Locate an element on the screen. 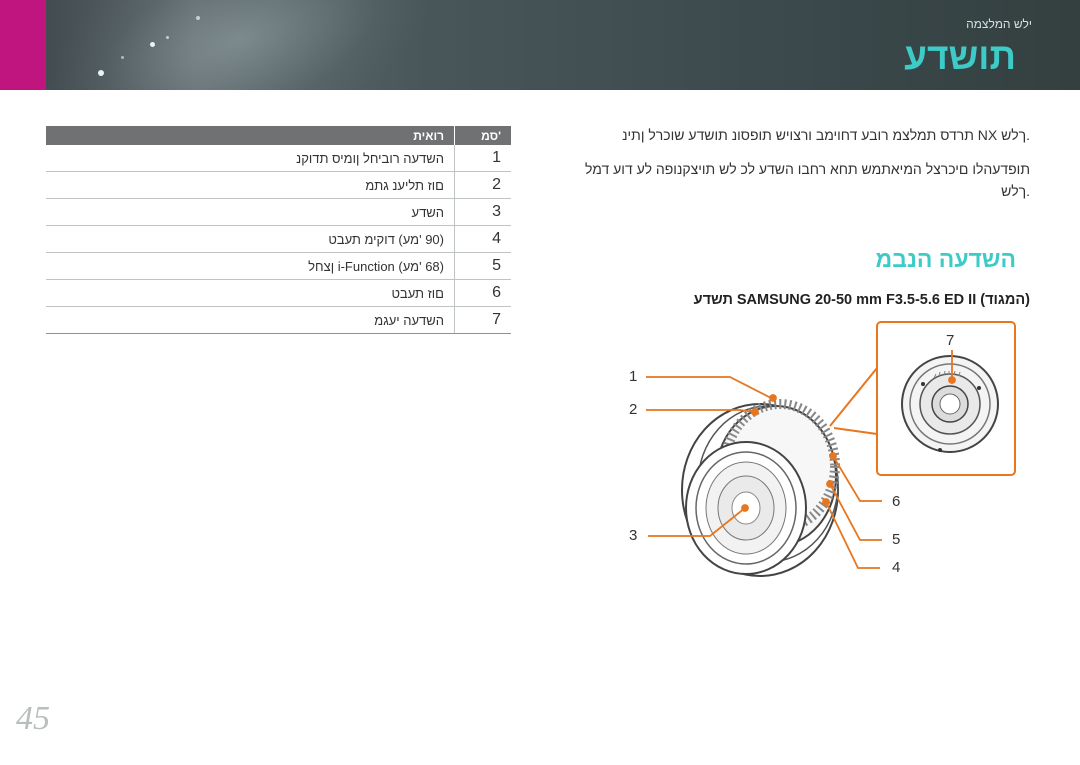  callout-3: 3 is located at coordinates (633, 535).